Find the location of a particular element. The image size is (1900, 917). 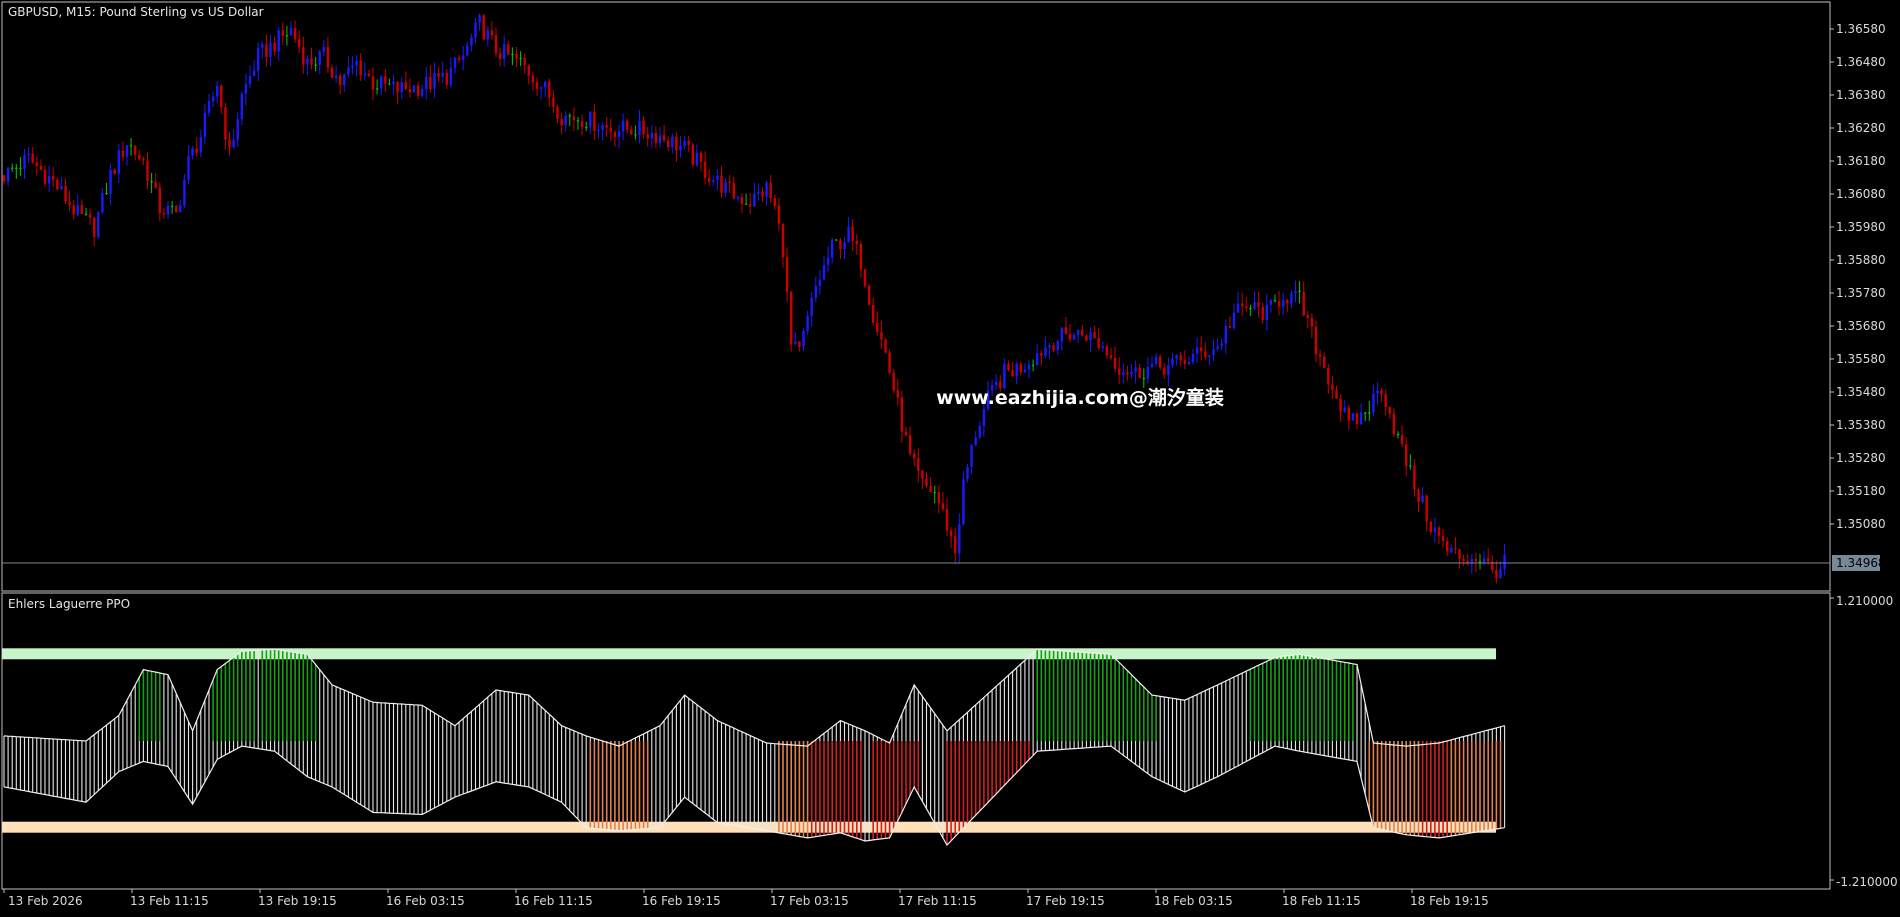

price-tick: 1.35780 is located at coordinates (1861, 293).